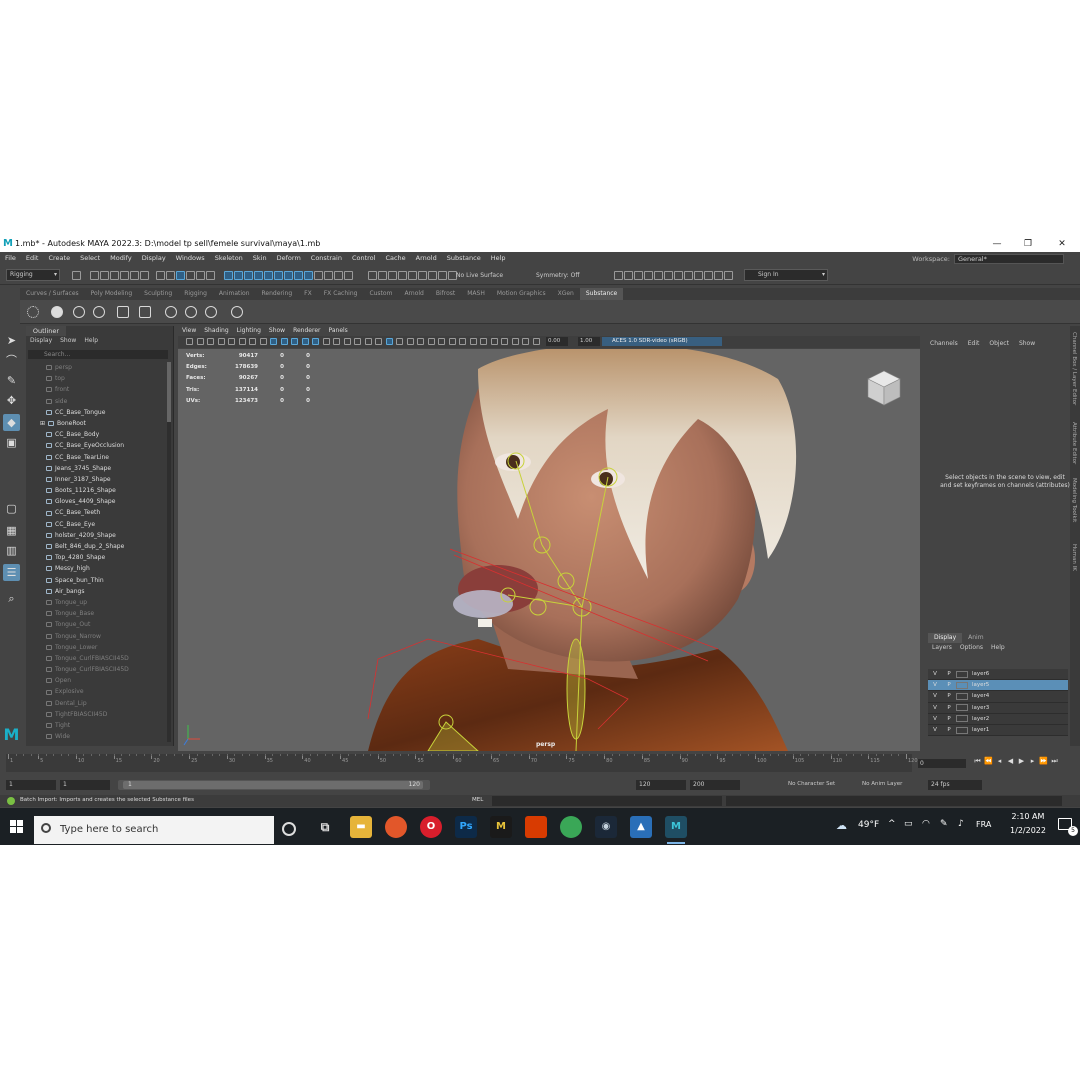  What do you see at coordinates (112, 294) in the screenshot?
I see `shelf-tab-poly-modeling: Poly Modeling` at bounding box center [112, 294].